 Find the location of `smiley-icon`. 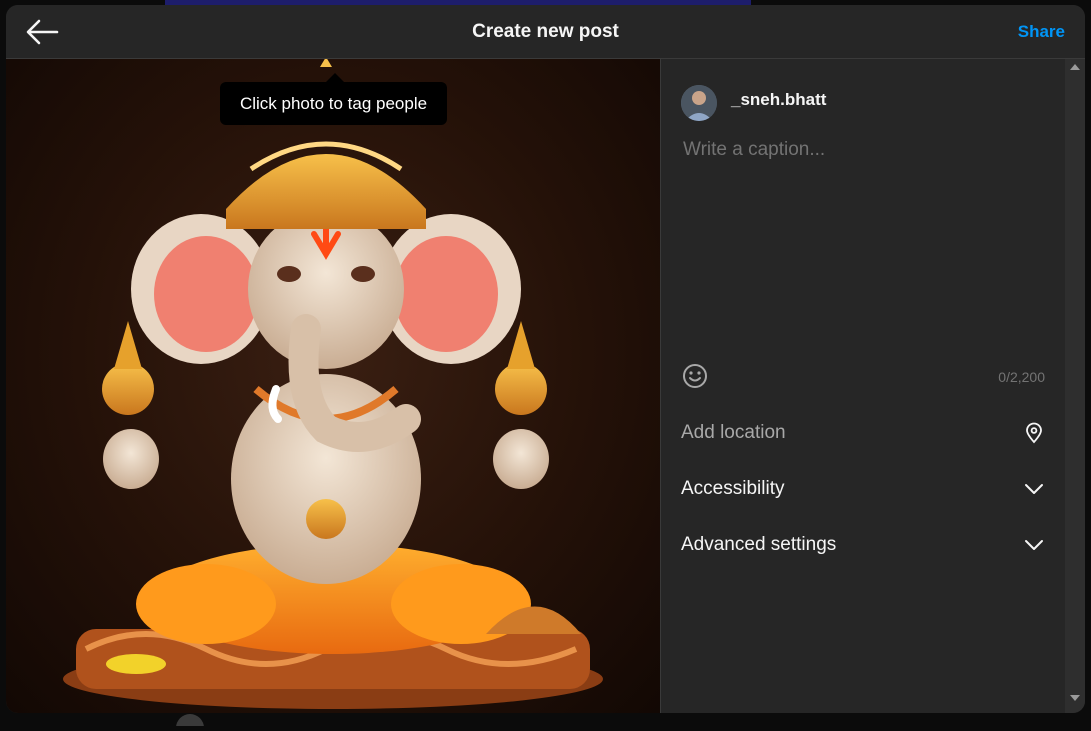

smiley-icon is located at coordinates (695, 376).